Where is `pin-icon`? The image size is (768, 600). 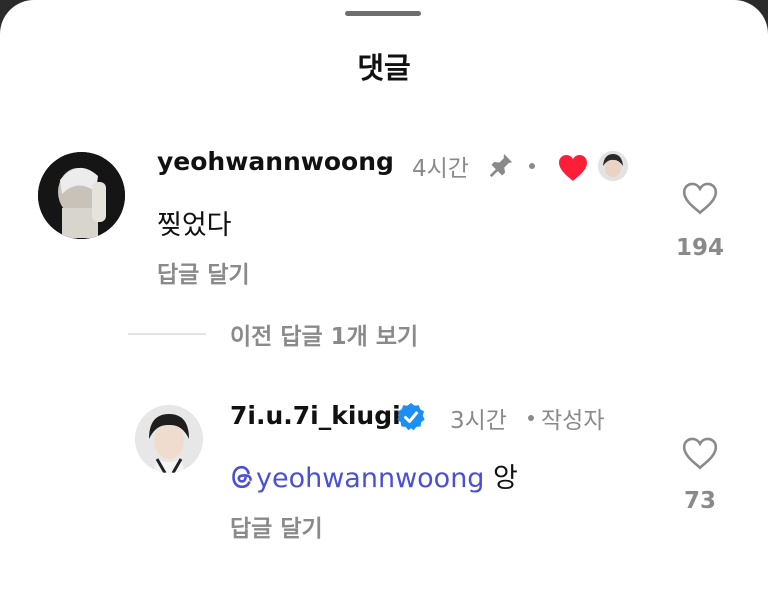
pin-icon is located at coordinates (501, 167).